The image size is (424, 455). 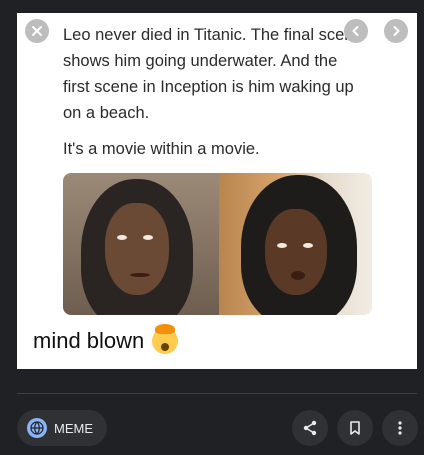 I want to click on meme-caption: mind blown, so click(x=106, y=339).